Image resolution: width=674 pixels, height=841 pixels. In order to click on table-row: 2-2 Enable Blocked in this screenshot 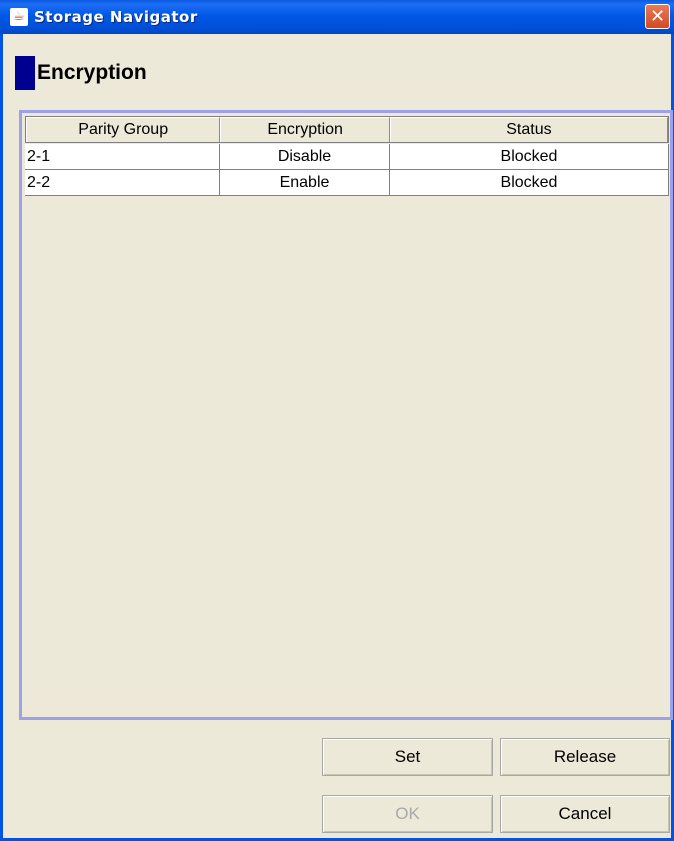, I will do `click(347, 183)`.